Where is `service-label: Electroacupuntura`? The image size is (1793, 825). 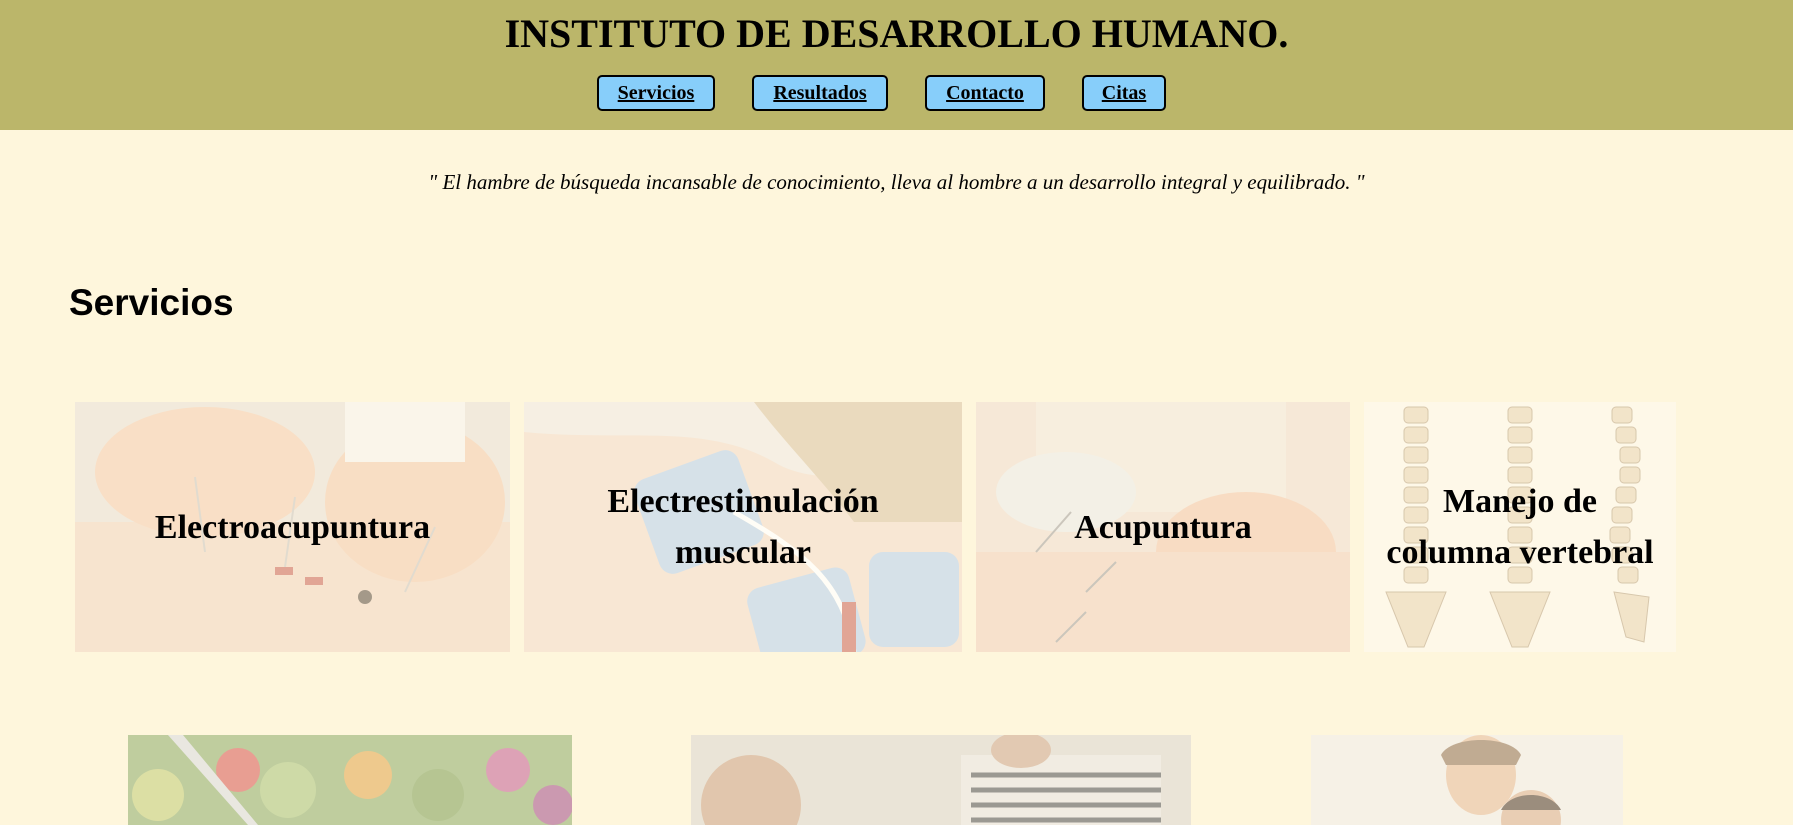
service-label: Electroacupuntura is located at coordinates (292, 527).